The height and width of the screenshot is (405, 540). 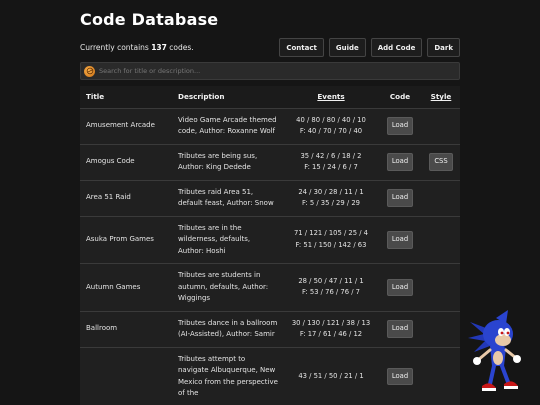 I want to click on dark-mode-button: Dark, so click(x=443, y=47).